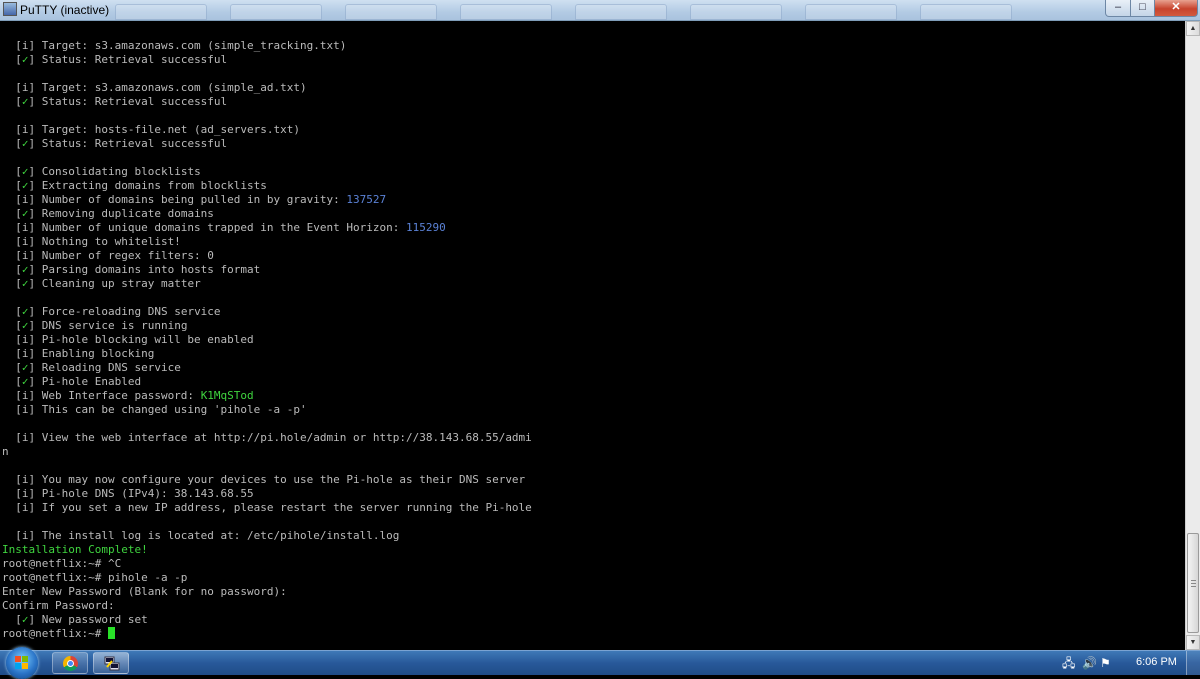  What do you see at coordinates (101, 395) in the screenshot?
I see `terminal-text: [i] Web Interface password:` at bounding box center [101, 395].